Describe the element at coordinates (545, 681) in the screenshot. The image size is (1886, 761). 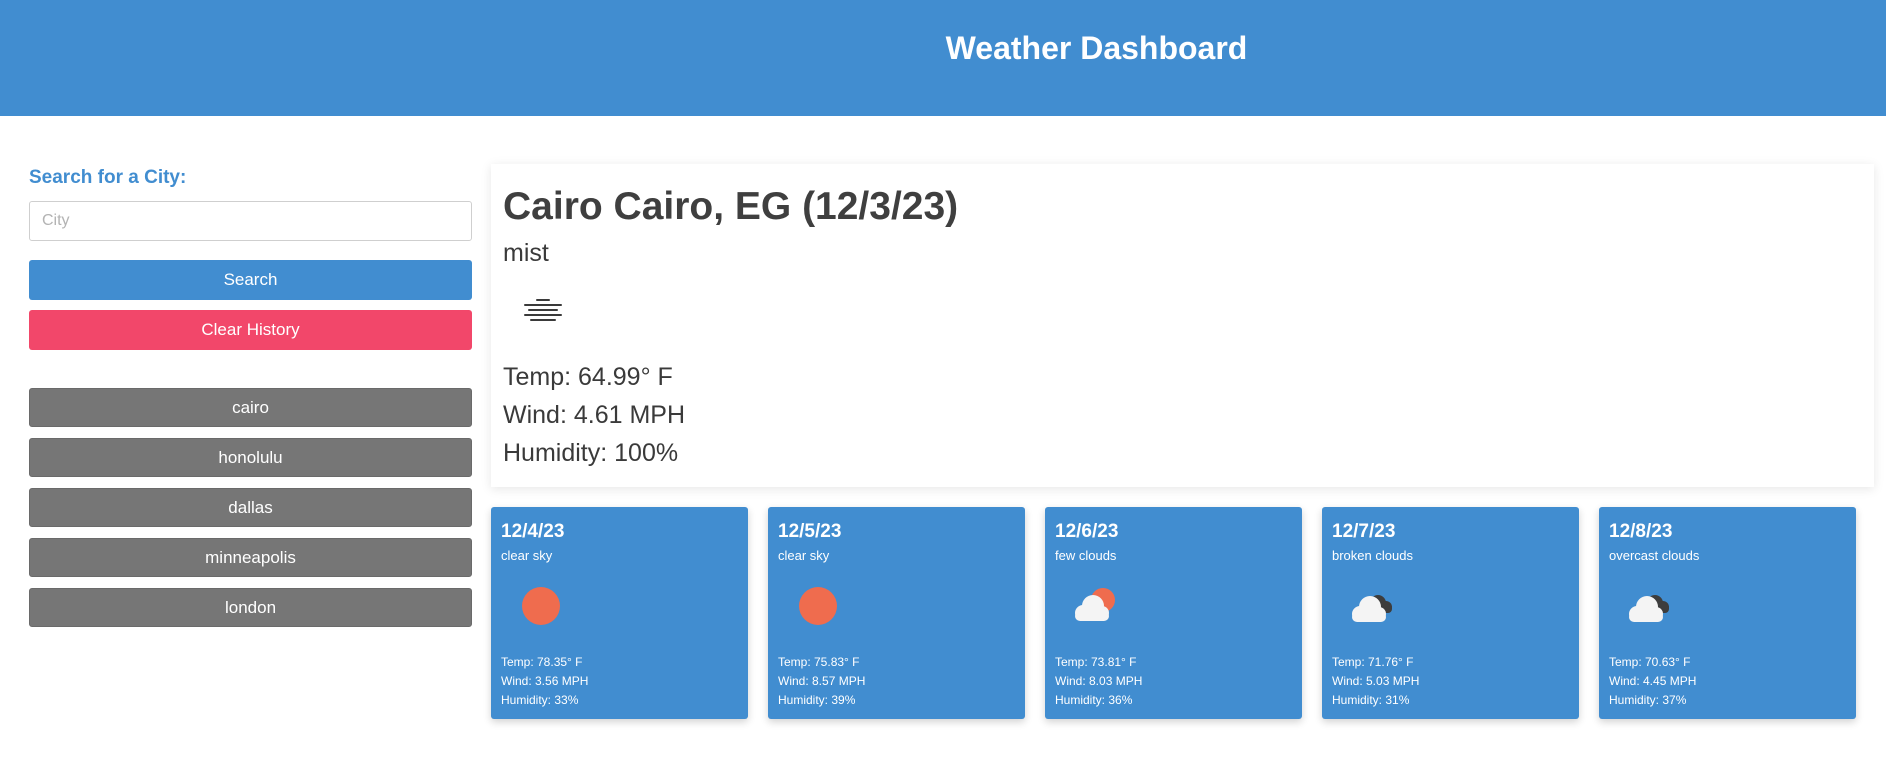
I see `forecast-wind: Wind: 3.56 MPH` at that location.